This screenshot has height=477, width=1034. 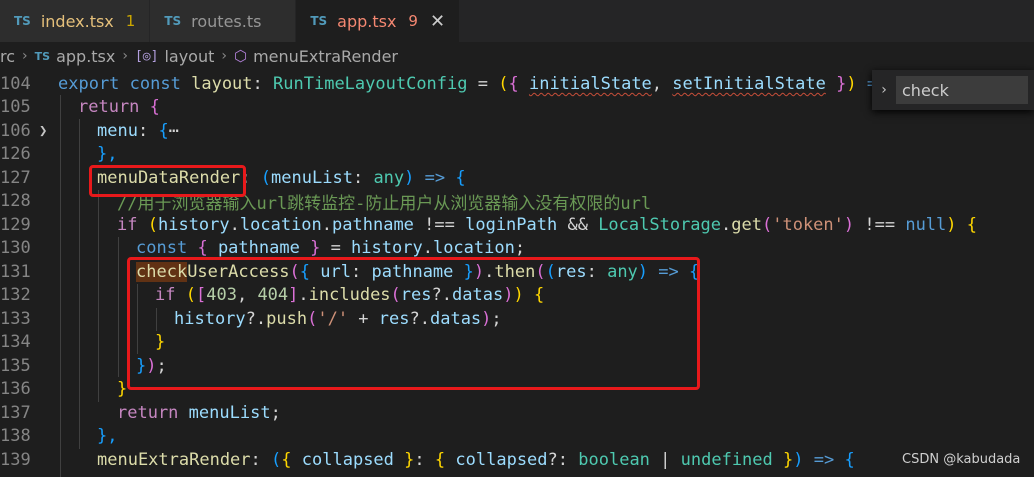 I want to click on breadcrumb-folder: rc, so click(x=7, y=56).